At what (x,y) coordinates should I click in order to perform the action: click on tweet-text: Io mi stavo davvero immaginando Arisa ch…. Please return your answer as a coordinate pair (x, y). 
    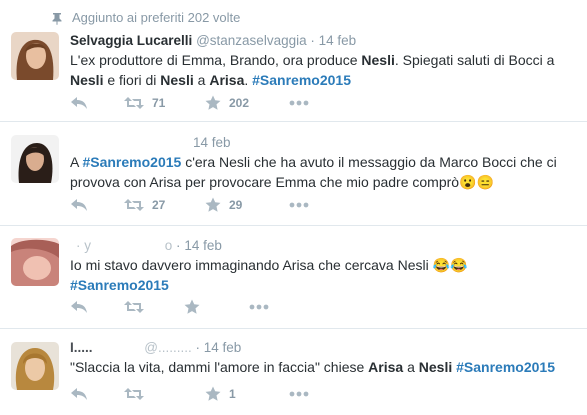
    Looking at the image, I should click on (269, 275).